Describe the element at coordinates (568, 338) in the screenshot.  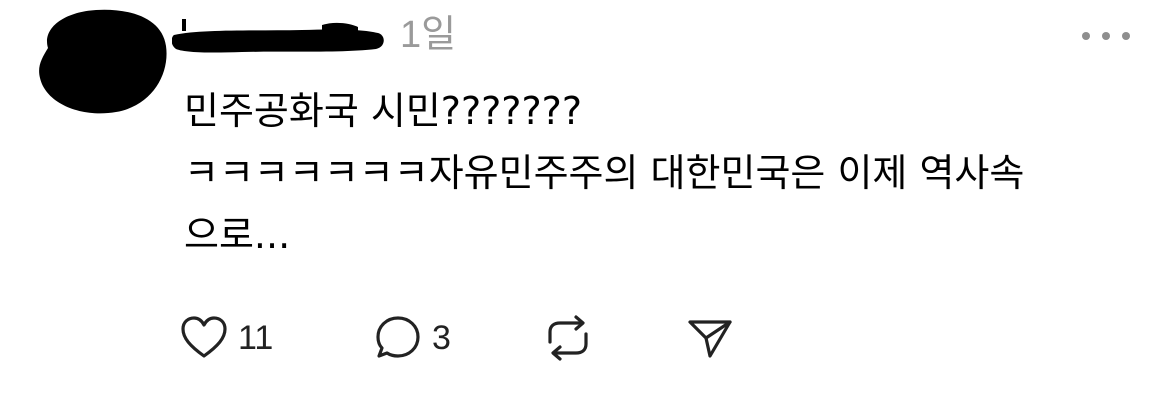
I see `repost-icon` at that location.